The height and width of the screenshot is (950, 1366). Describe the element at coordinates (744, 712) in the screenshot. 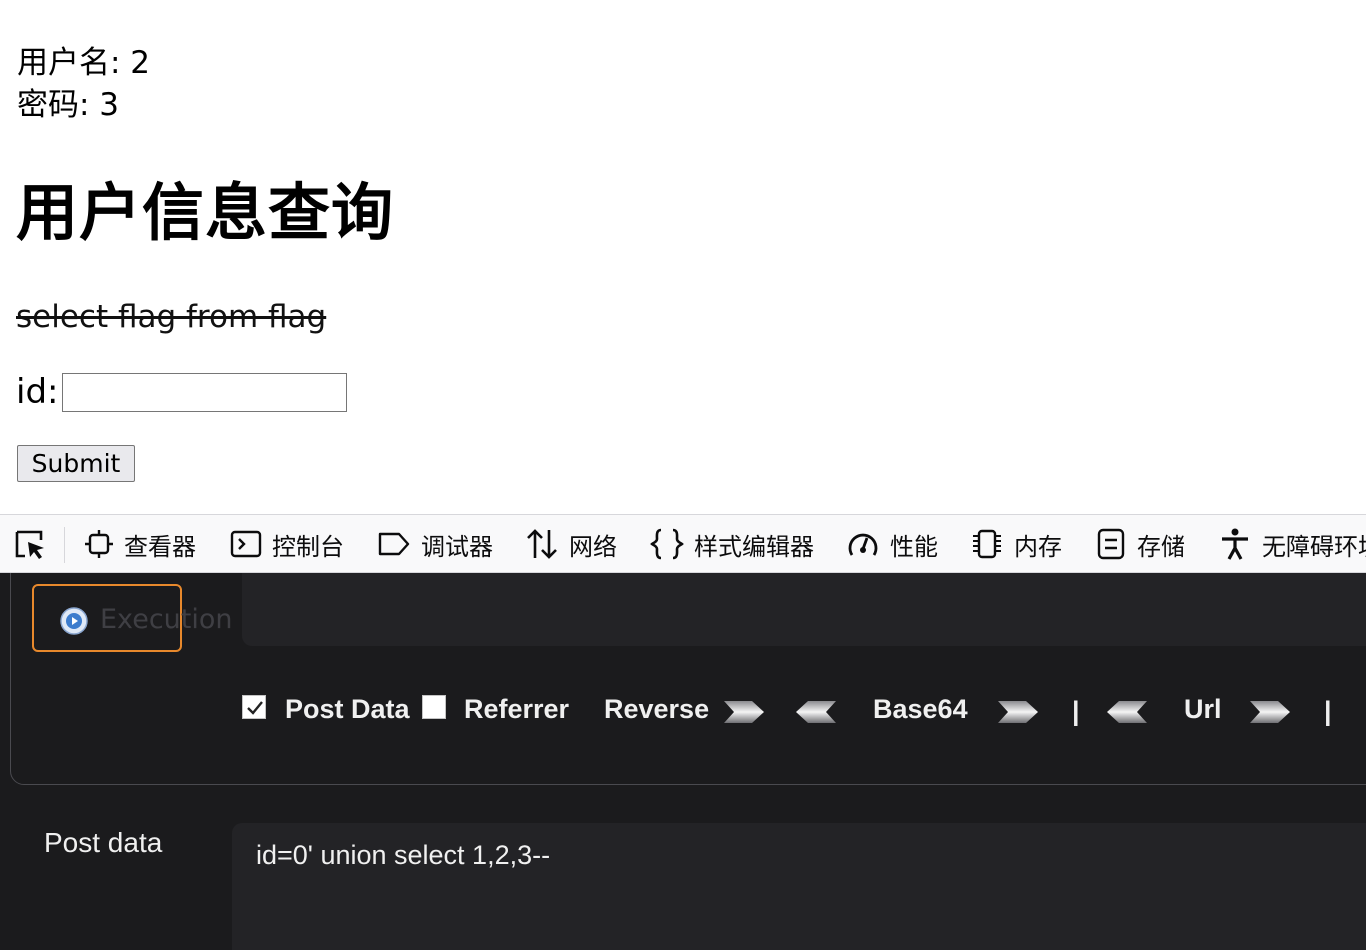

I see `reverse-encode-arrow-icon` at that location.